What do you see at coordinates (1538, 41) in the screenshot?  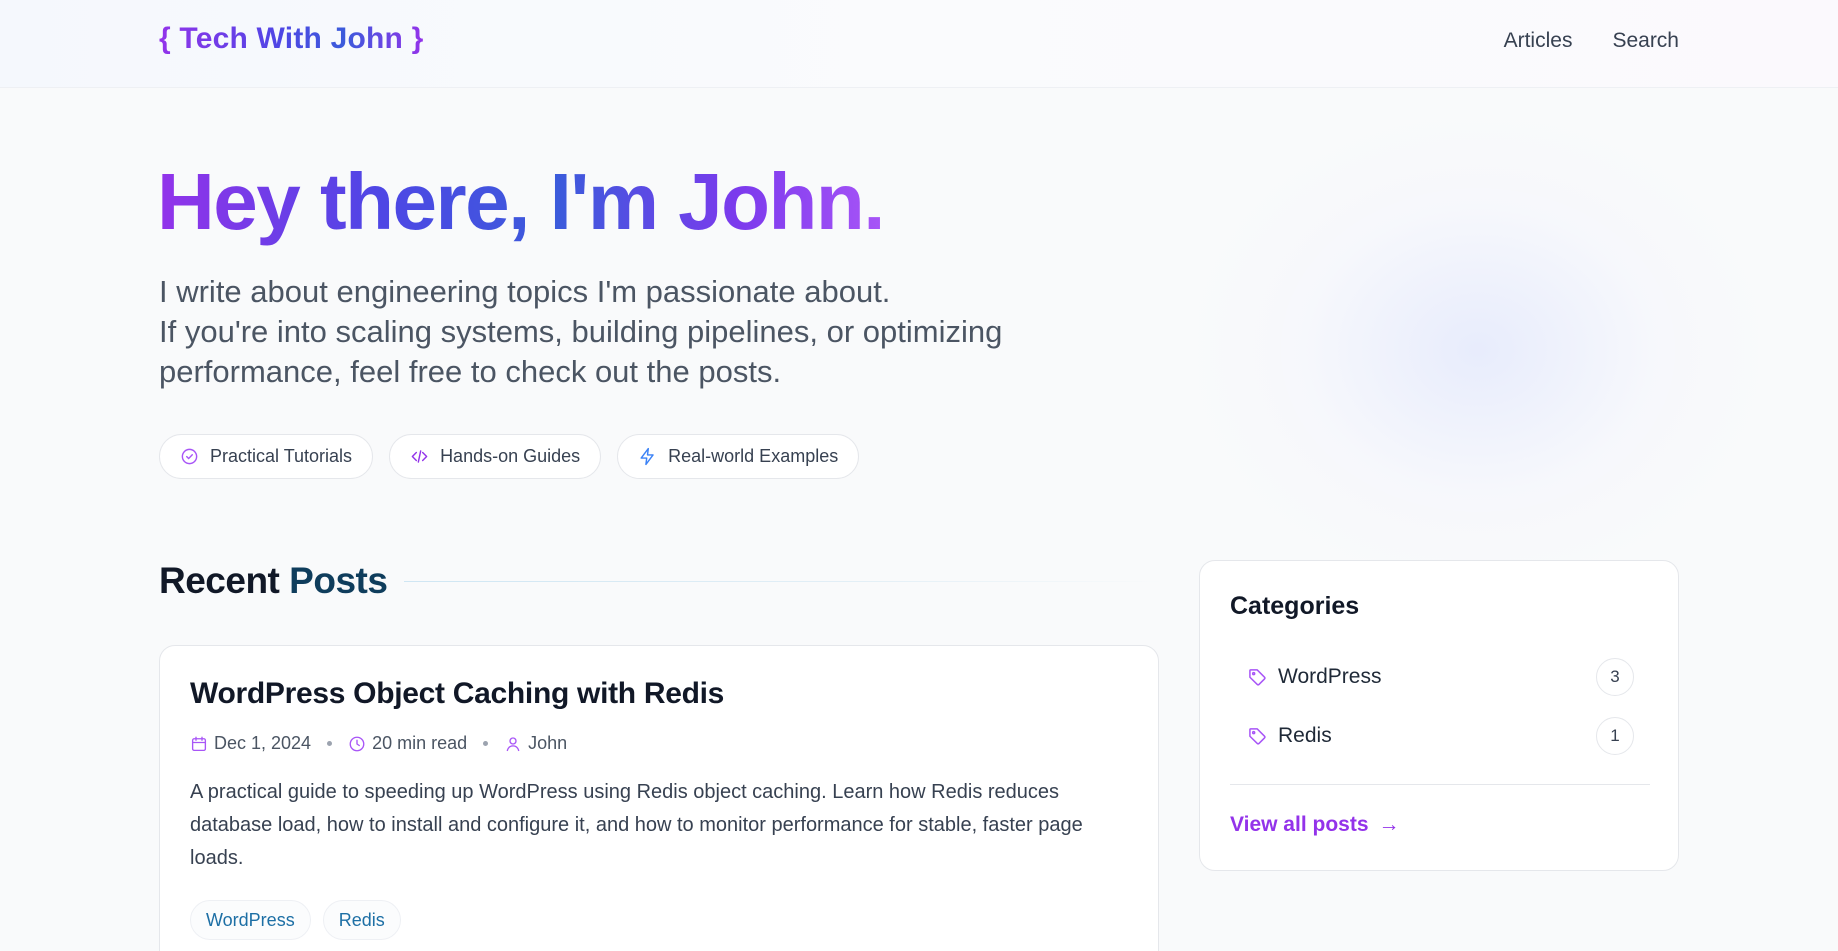 I see `nav-articles: Articles` at bounding box center [1538, 41].